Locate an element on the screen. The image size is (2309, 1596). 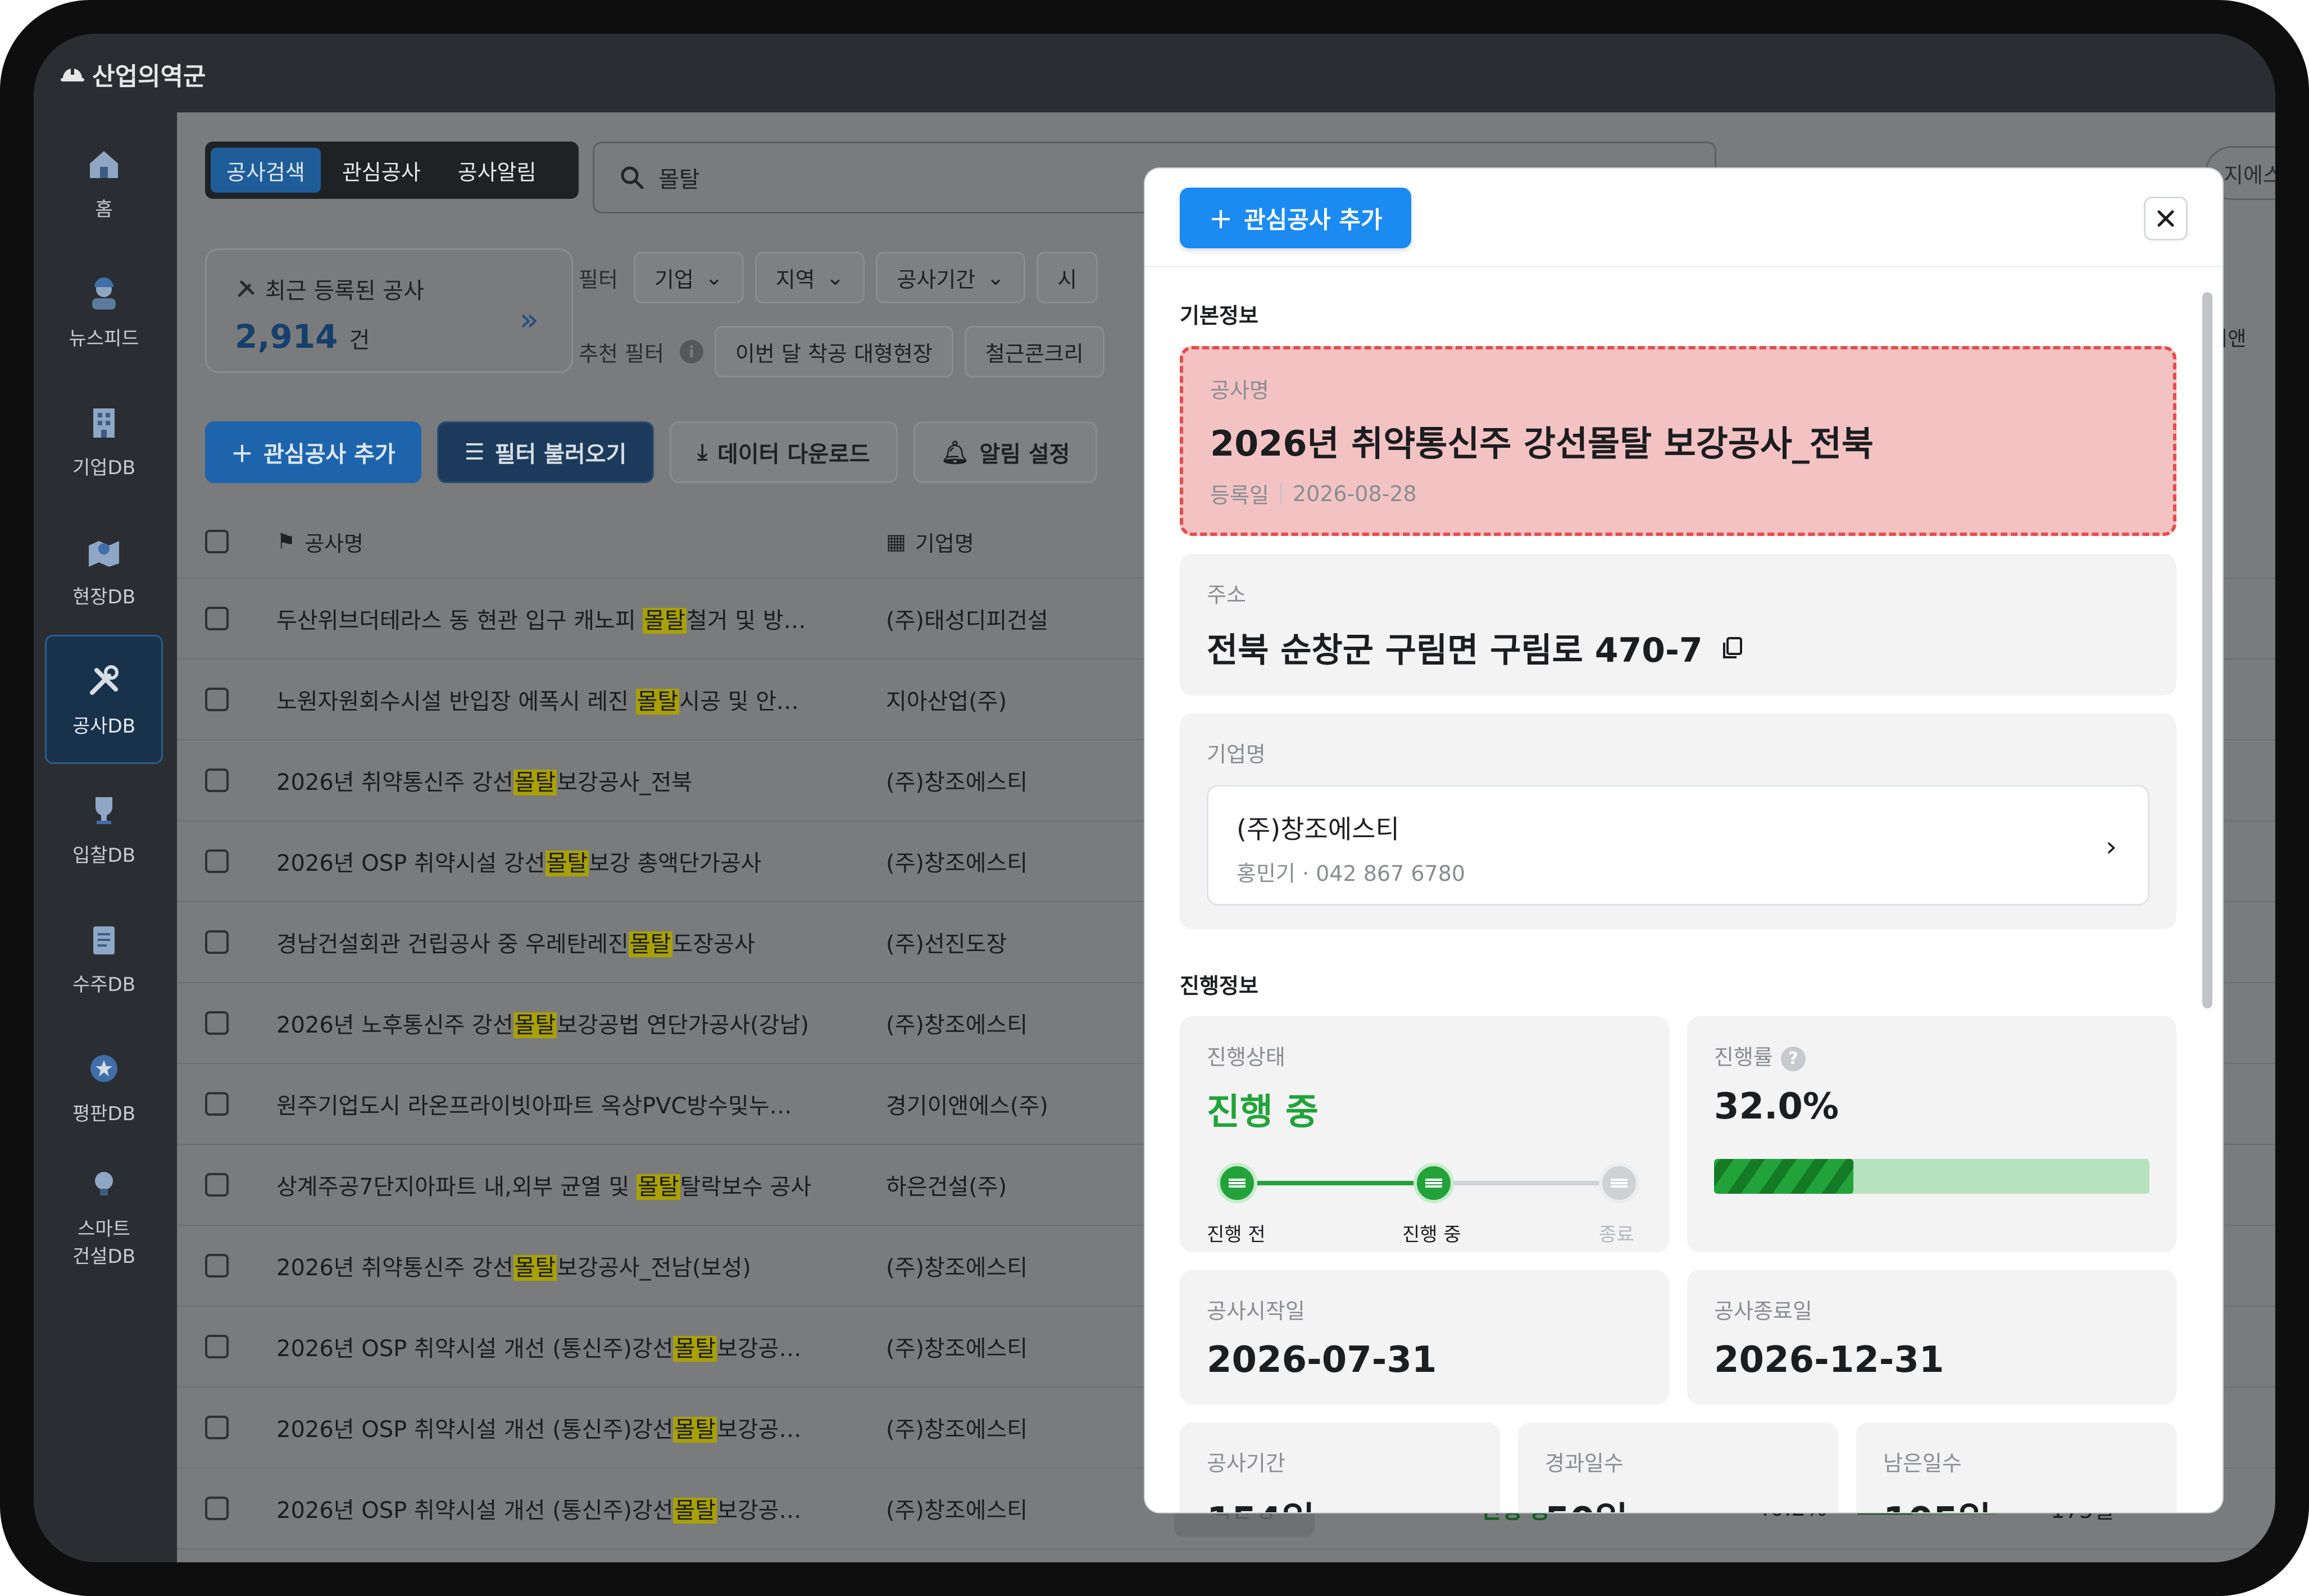
company-name: (주)창조에스티 is located at coordinates (1318, 829).